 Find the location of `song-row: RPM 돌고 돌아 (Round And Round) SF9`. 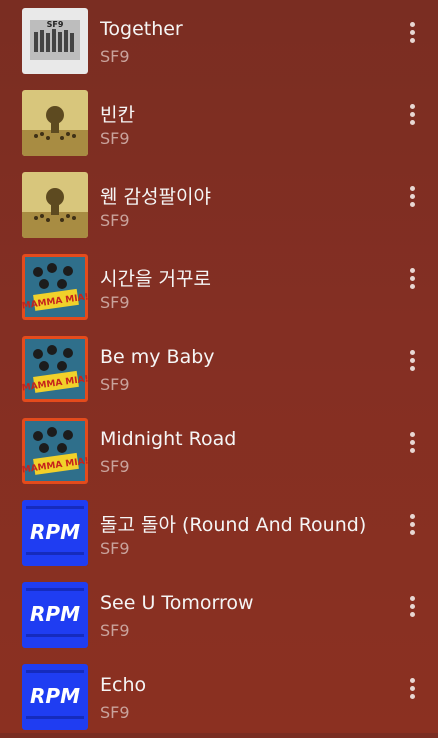

song-row: RPM 돌고 돌아 (Round And Round) SF9 is located at coordinates (219, 533).